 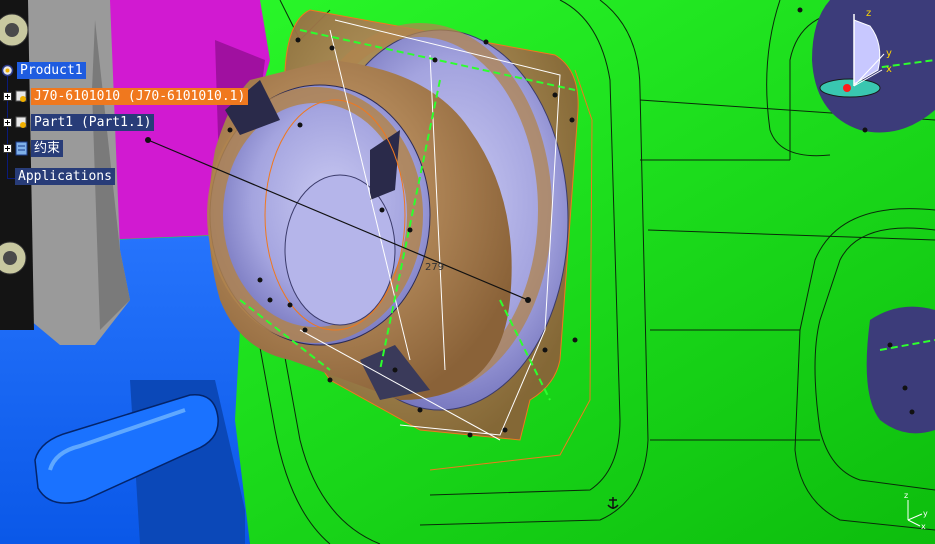 I want to click on compass-origin, so click(x=847, y=88).